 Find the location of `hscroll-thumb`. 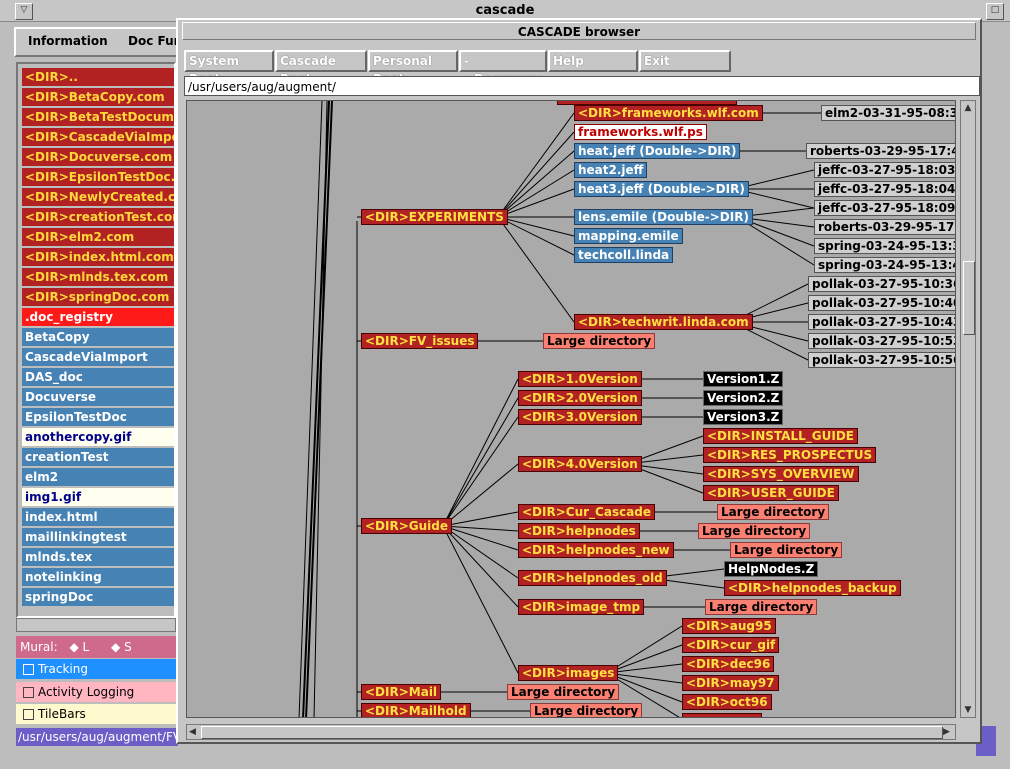

hscroll-thumb is located at coordinates (572, 732).